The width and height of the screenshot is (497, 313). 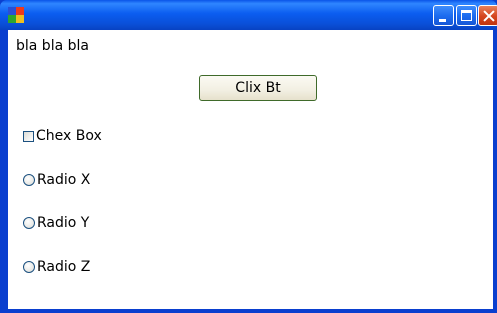 I want to click on clix-button: Clix Bt, so click(x=258, y=88).